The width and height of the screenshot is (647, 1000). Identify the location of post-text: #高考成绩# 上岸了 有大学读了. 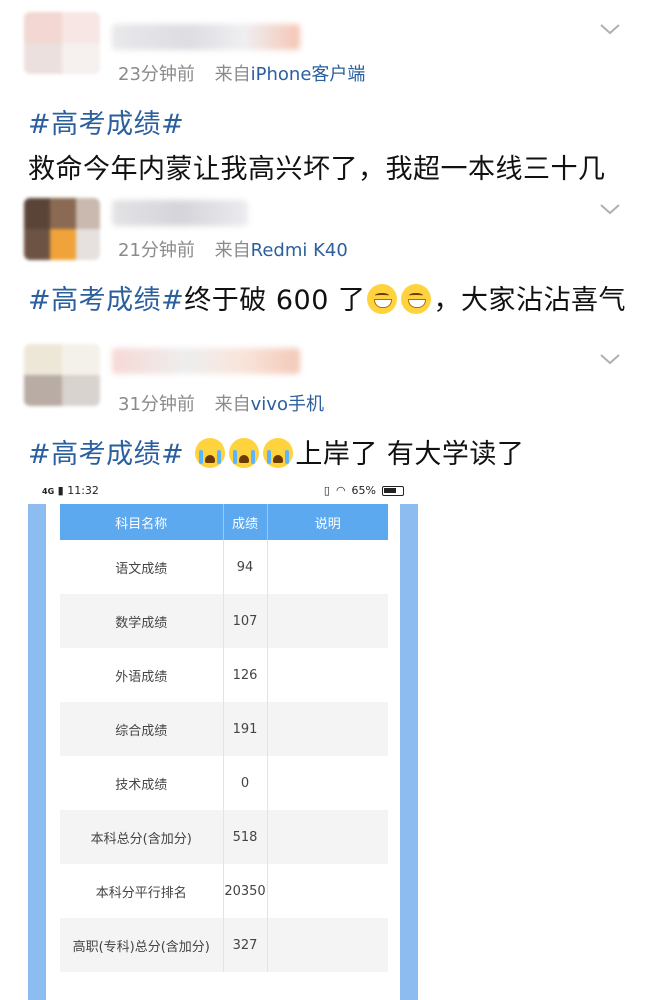
(276, 451).